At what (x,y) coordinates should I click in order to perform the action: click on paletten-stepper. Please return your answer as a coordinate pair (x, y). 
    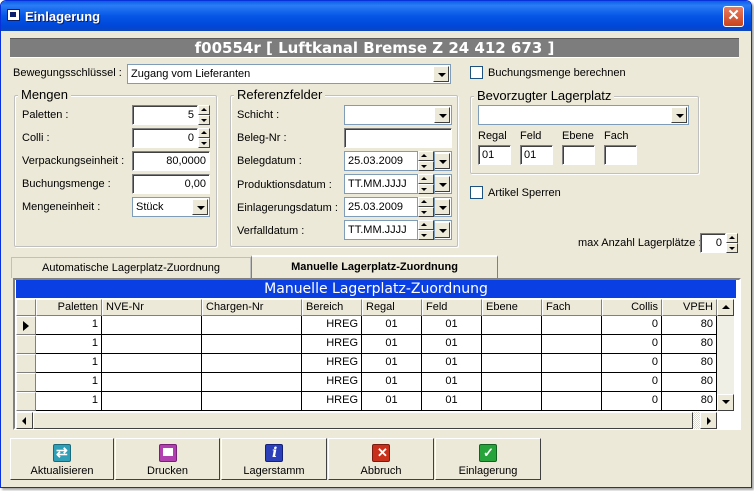
    Looking at the image, I should click on (204, 115).